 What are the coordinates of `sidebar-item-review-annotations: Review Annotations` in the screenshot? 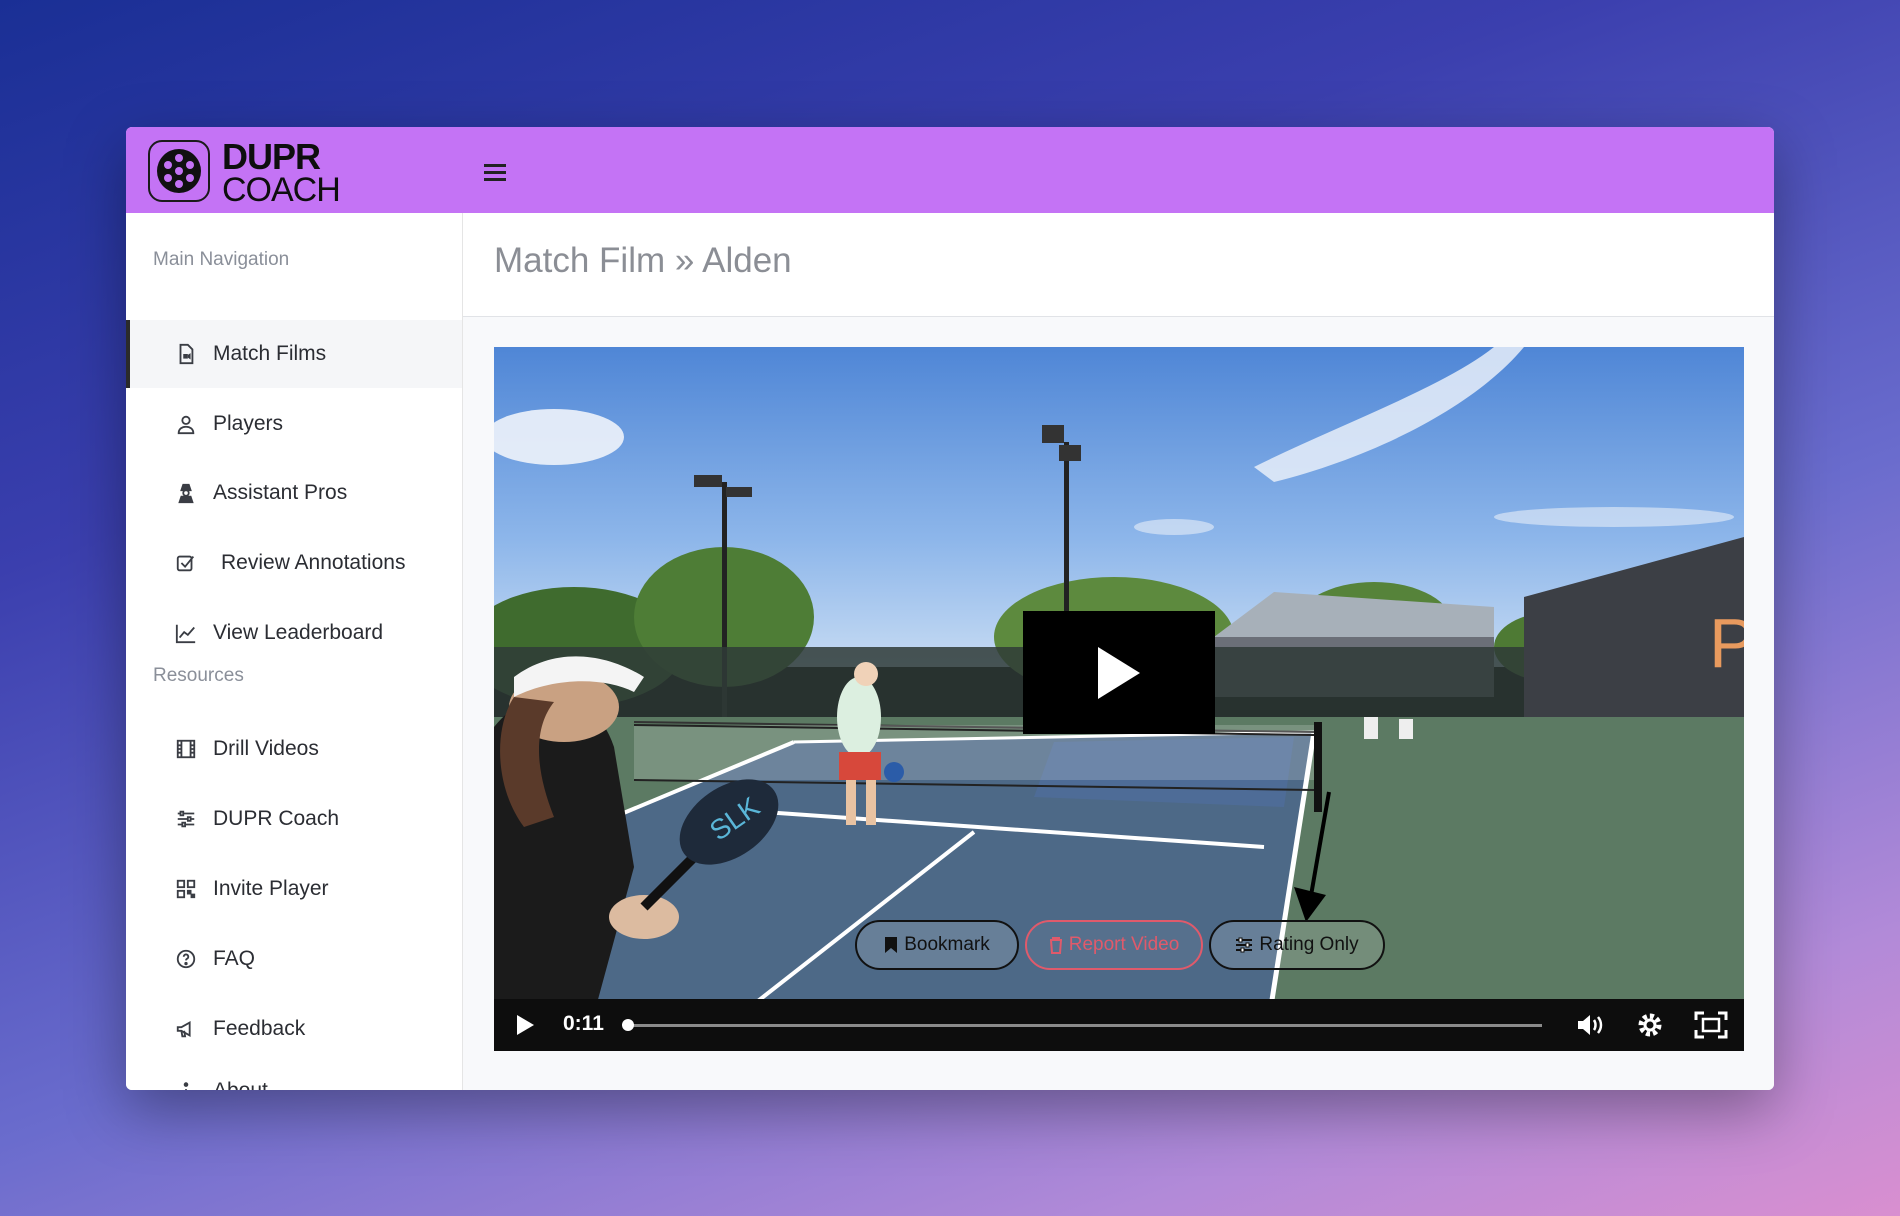 It's located at (294, 563).